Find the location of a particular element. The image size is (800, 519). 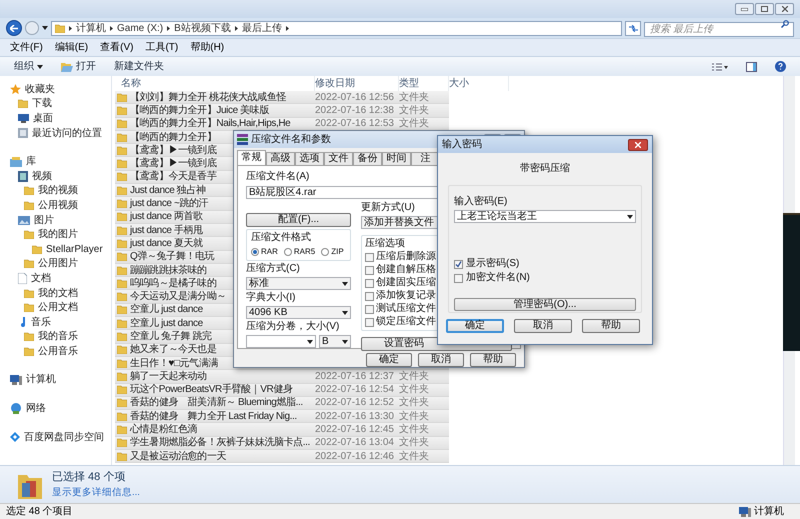

dialog-title: 输入密码 is located at coordinates (462, 144).